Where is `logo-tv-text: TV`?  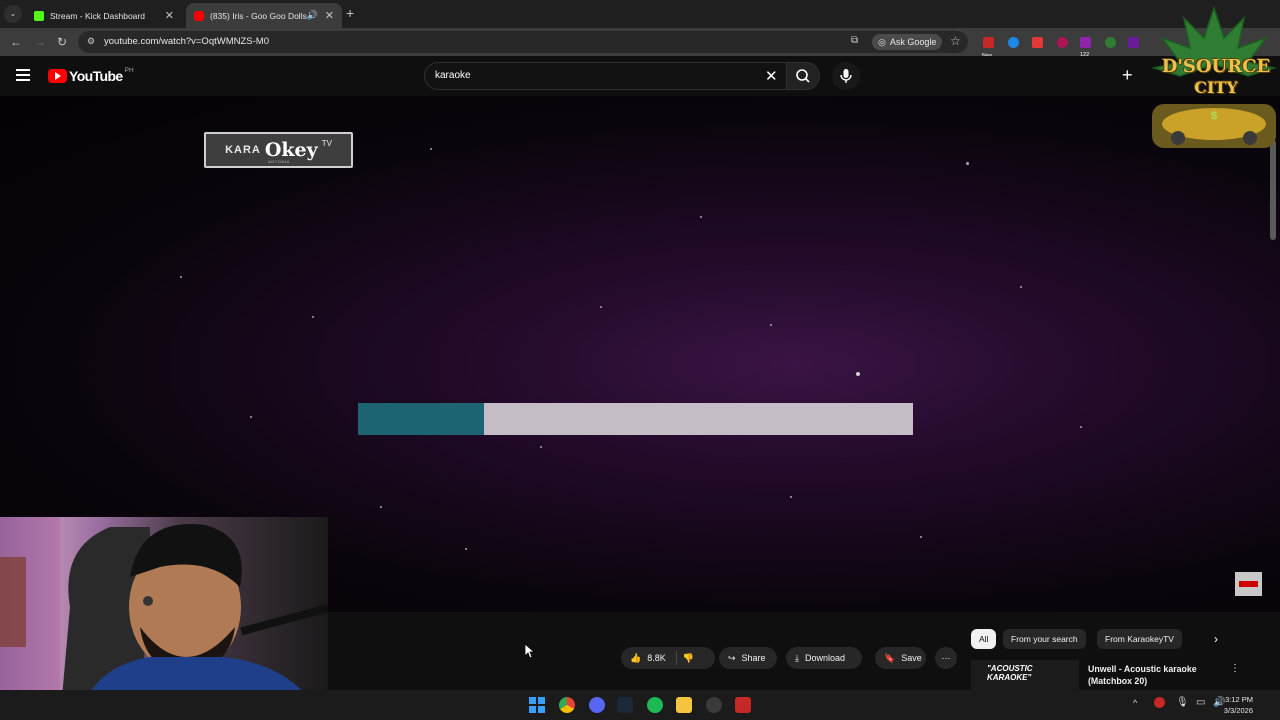 logo-tv-text: TV is located at coordinates (326, 143).